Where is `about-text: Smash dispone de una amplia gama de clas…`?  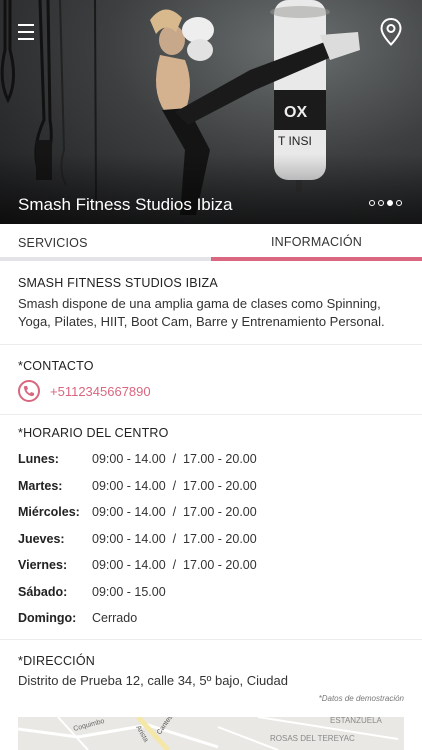 about-text: Smash dispone de una amplia gama de clas… is located at coordinates (201, 312).